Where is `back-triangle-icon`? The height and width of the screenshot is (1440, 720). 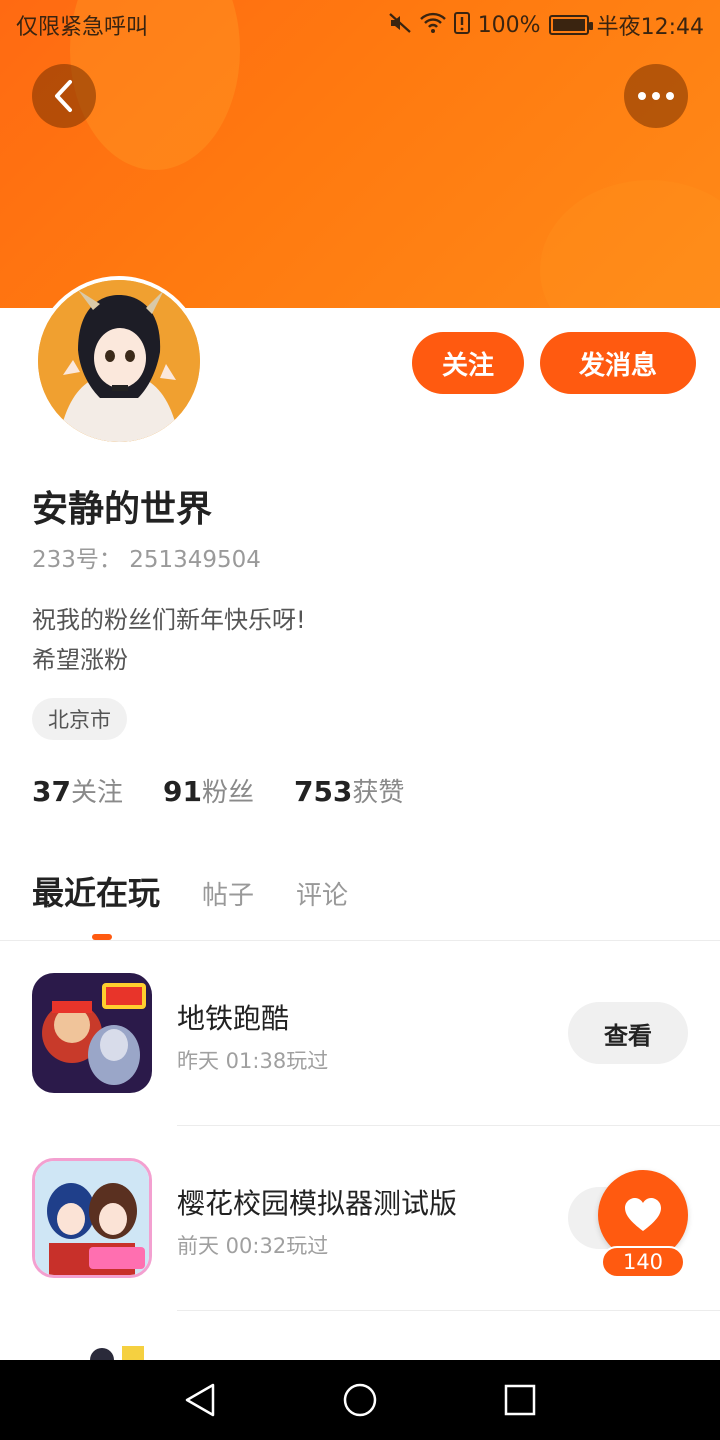 back-triangle-icon is located at coordinates (200, 1400).